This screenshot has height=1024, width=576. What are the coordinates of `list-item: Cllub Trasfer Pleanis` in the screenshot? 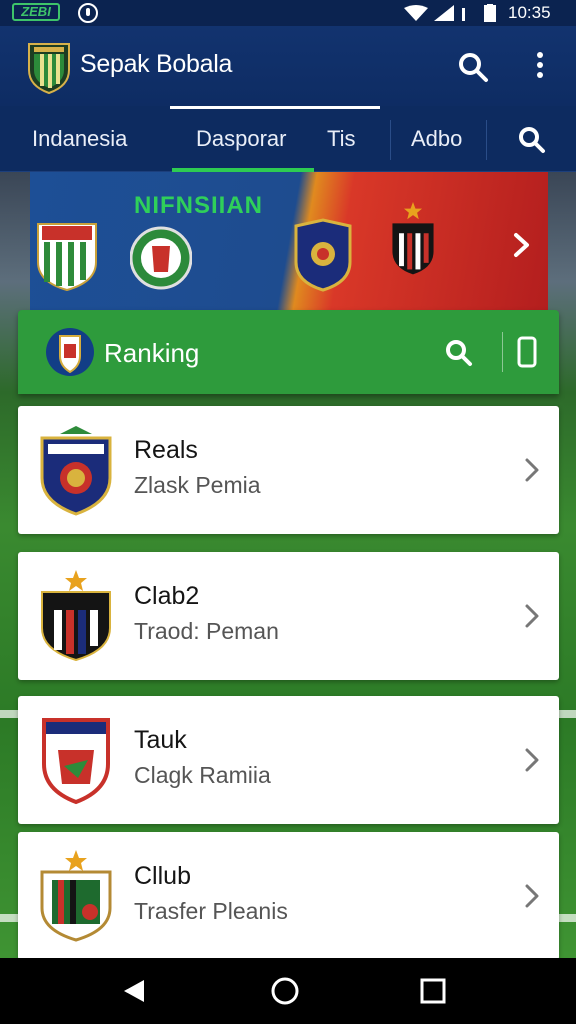 It's located at (288, 896).